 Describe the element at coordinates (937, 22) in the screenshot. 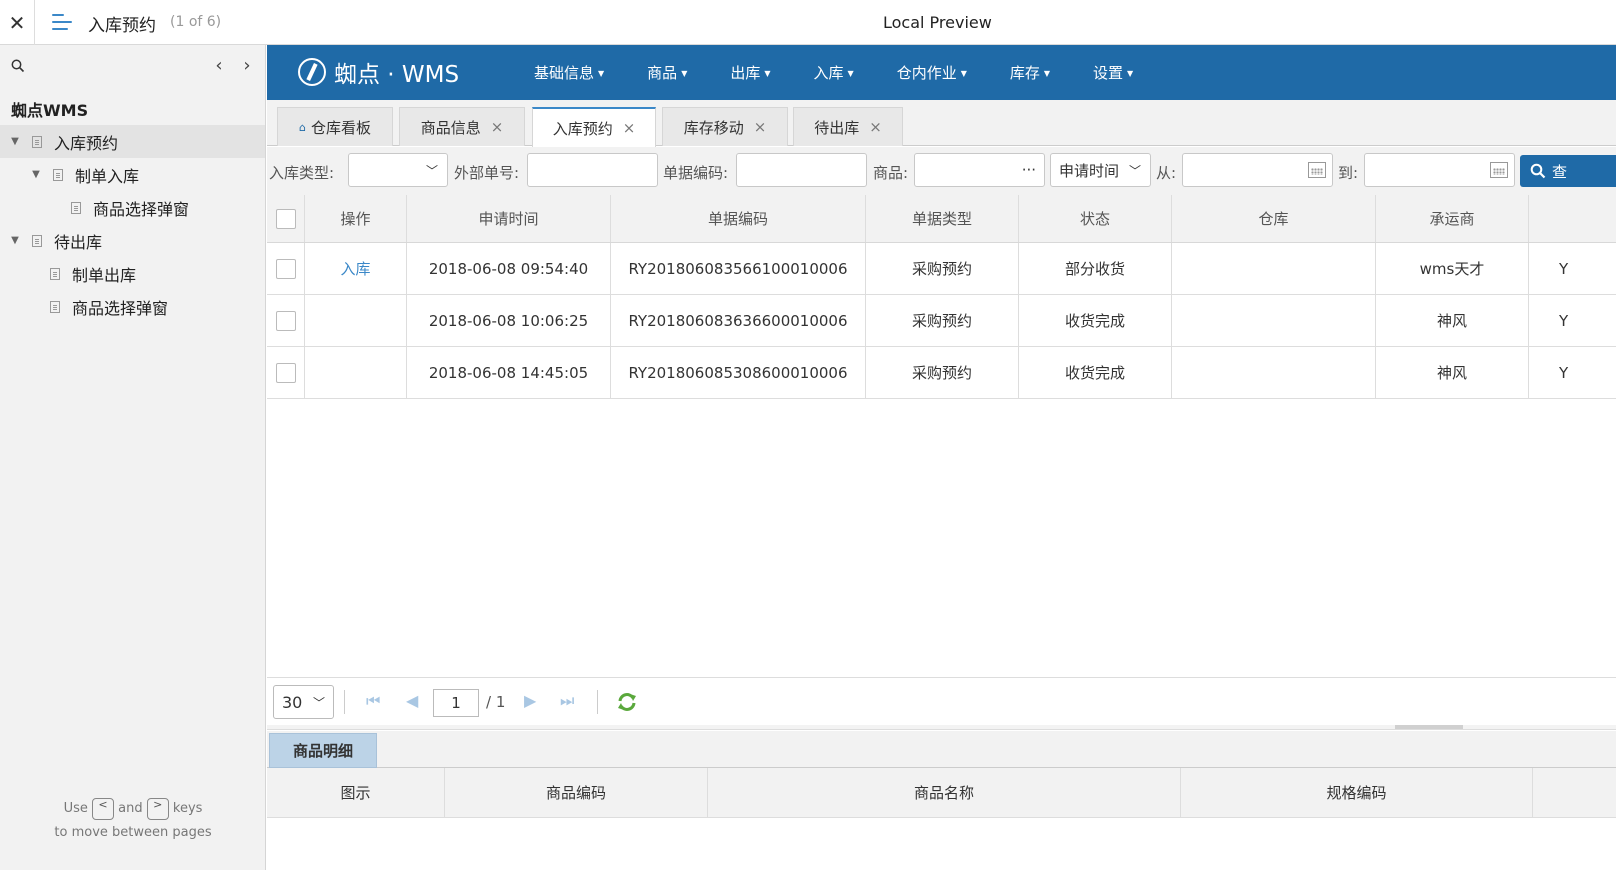

I see `preview-title: Local Preview` at that location.